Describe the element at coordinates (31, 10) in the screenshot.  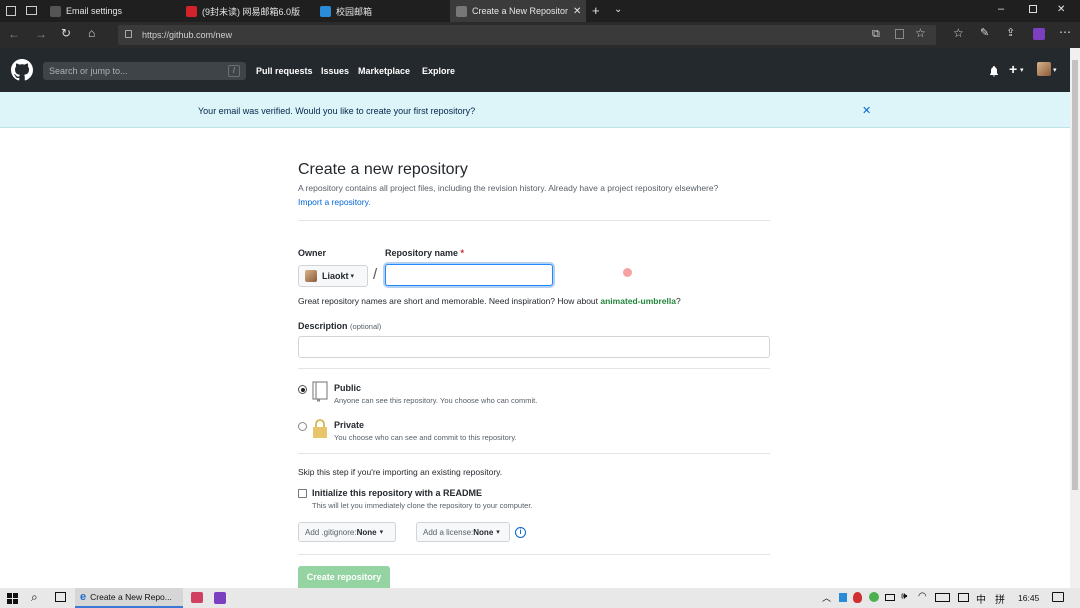
I see `tab-preview-icon` at that location.